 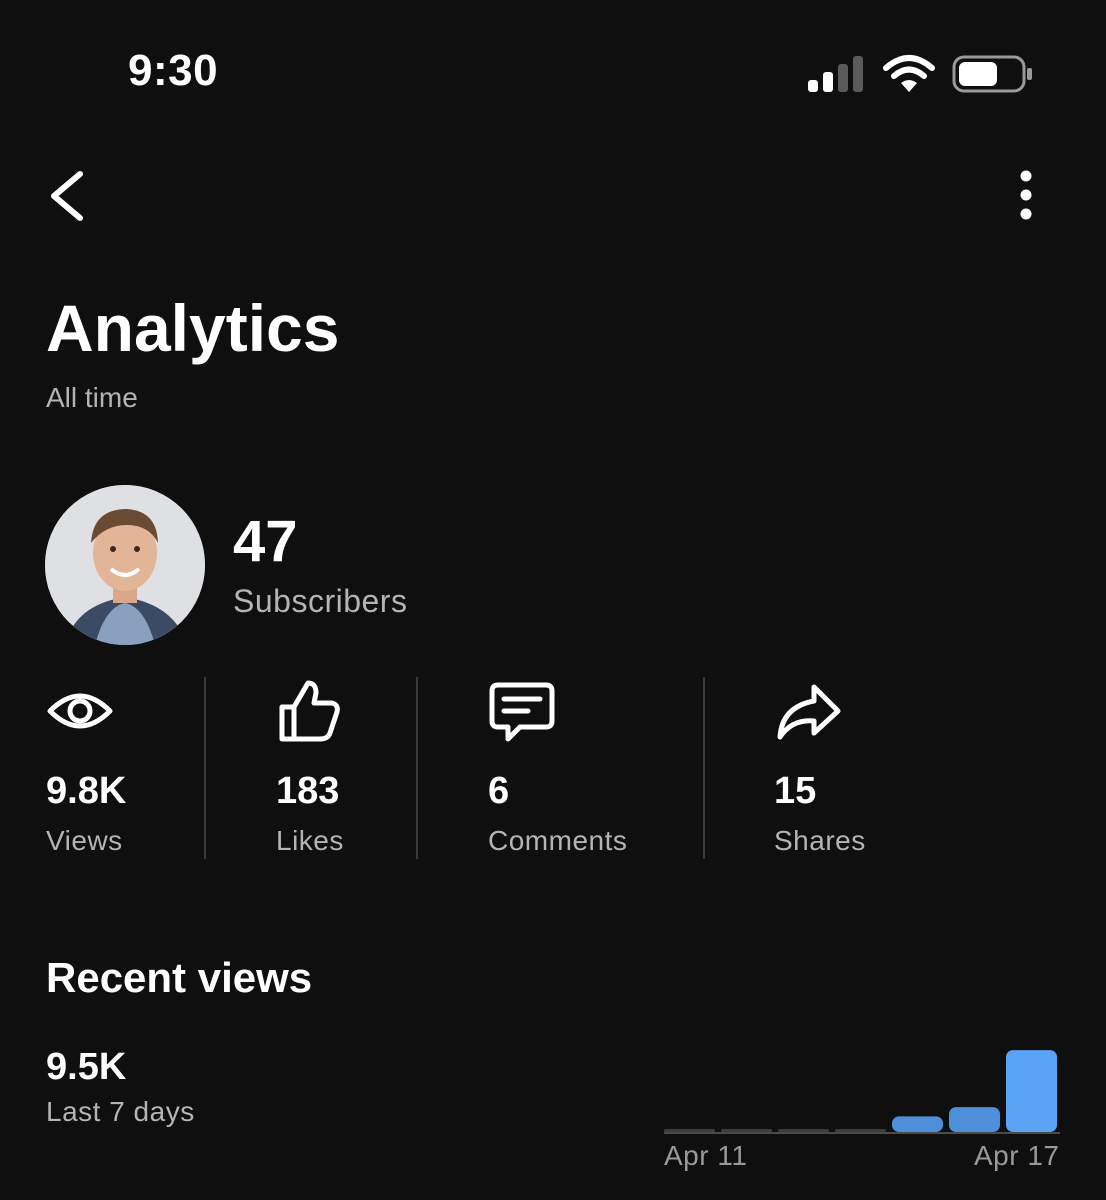 What do you see at coordinates (121, 768) in the screenshot?
I see `stat-views: 9.8K Views` at bounding box center [121, 768].